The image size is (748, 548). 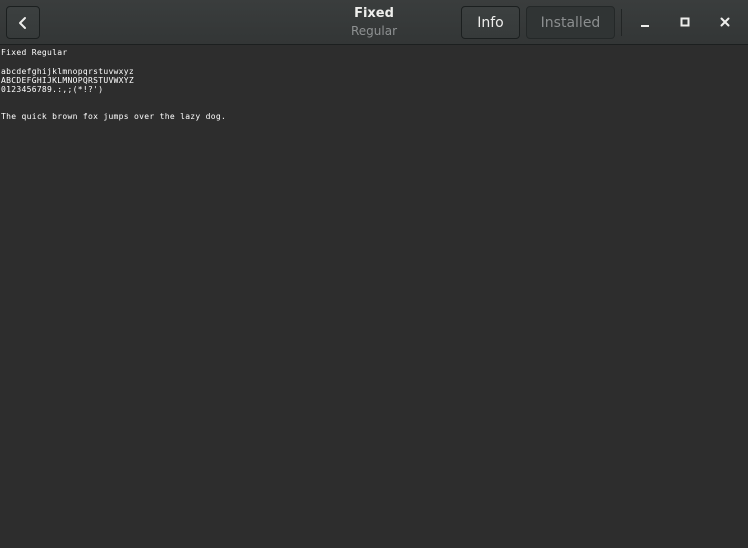 What do you see at coordinates (68, 71) in the screenshot?
I see `lowercase-sample: abcdefghijklmnopqrstuvwxyz` at bounding box center [68, 71].